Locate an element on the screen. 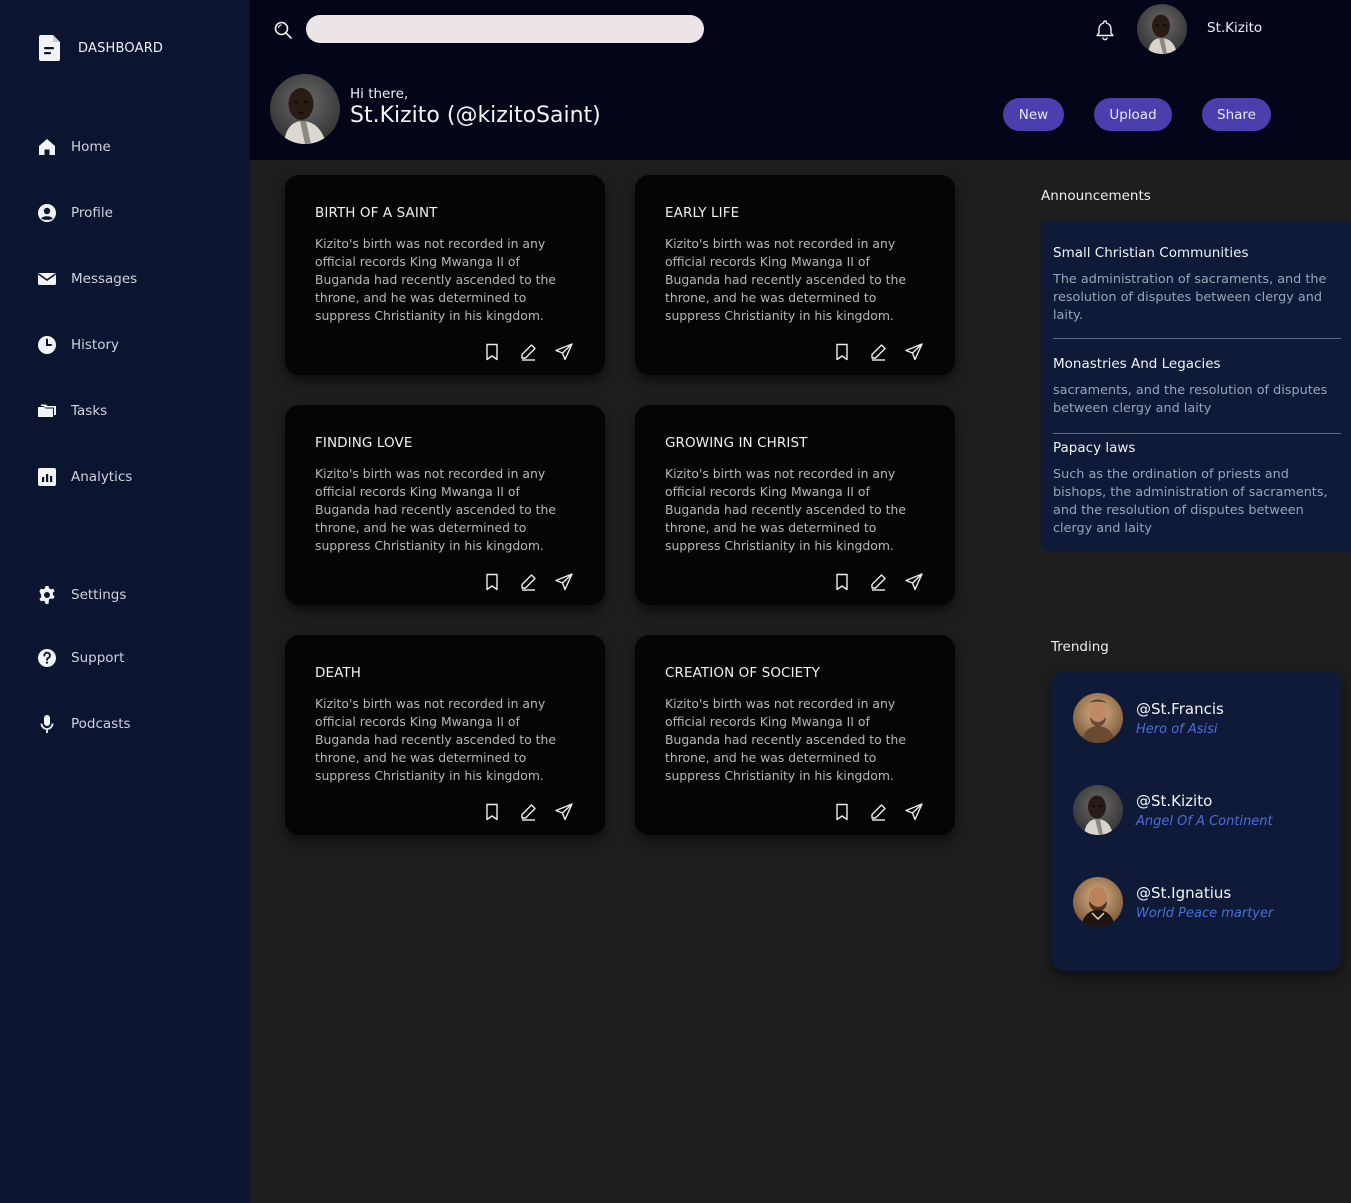 The height and width of the screenshot is (1203, 1351). search-icon is located at coordinates (283, 30).